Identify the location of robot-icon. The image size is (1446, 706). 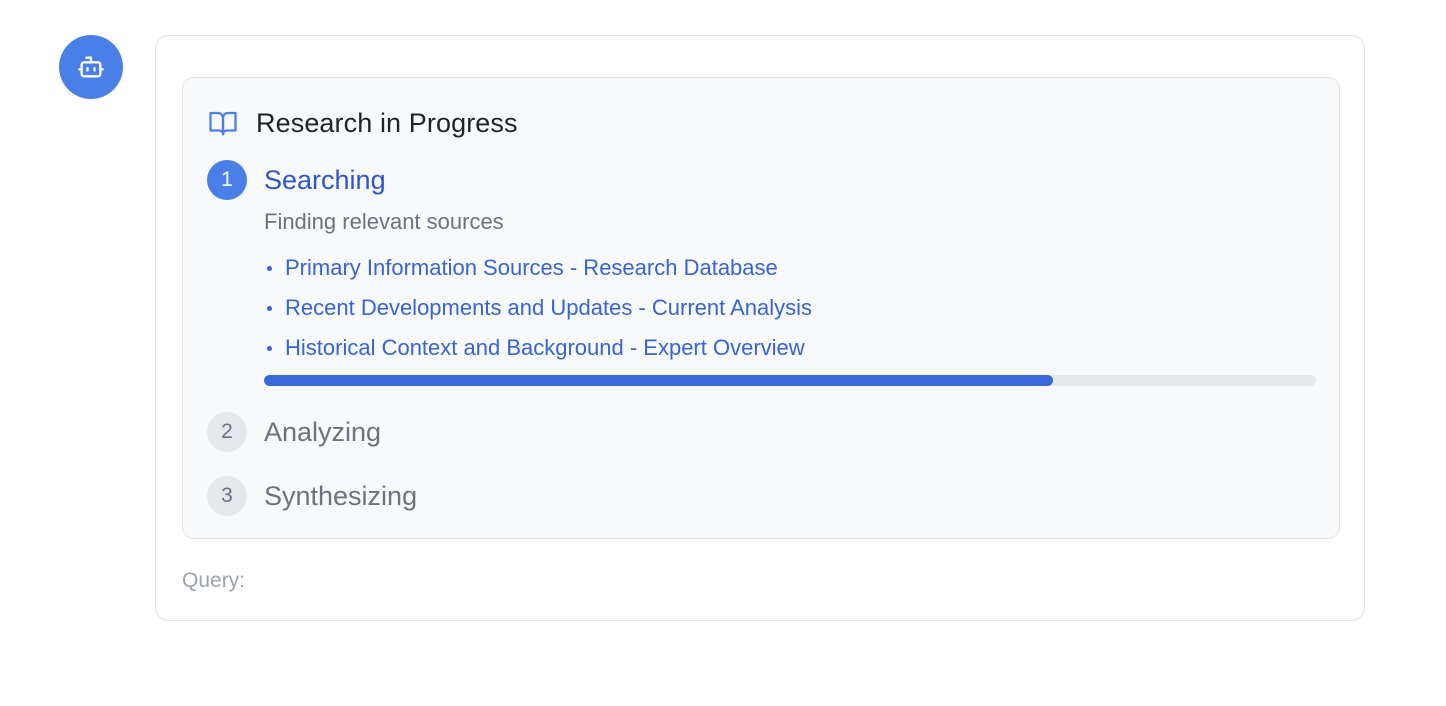
(91, 67).